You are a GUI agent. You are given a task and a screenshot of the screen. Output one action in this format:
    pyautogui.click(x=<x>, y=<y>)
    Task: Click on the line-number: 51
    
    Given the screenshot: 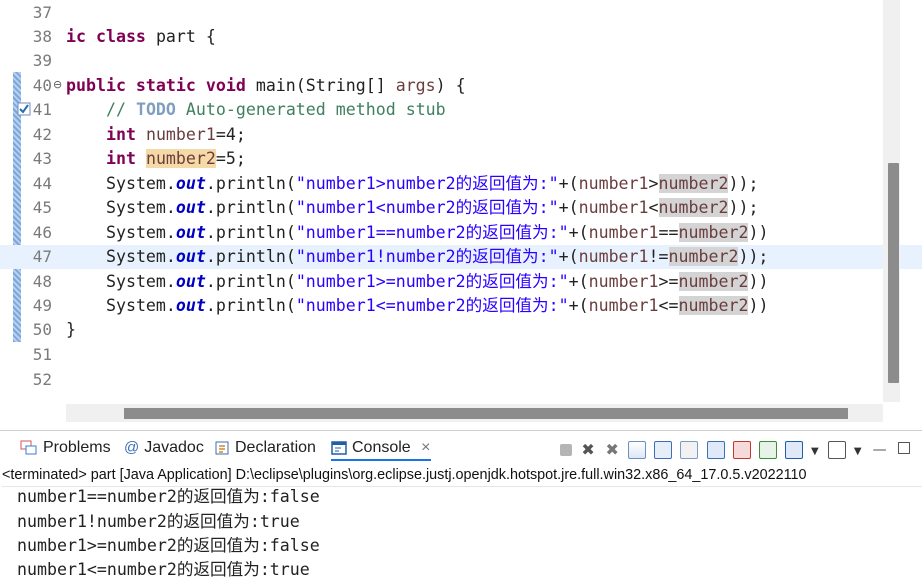 What is the action you would take?
    pyautogui.click(x=42, y=354)
    